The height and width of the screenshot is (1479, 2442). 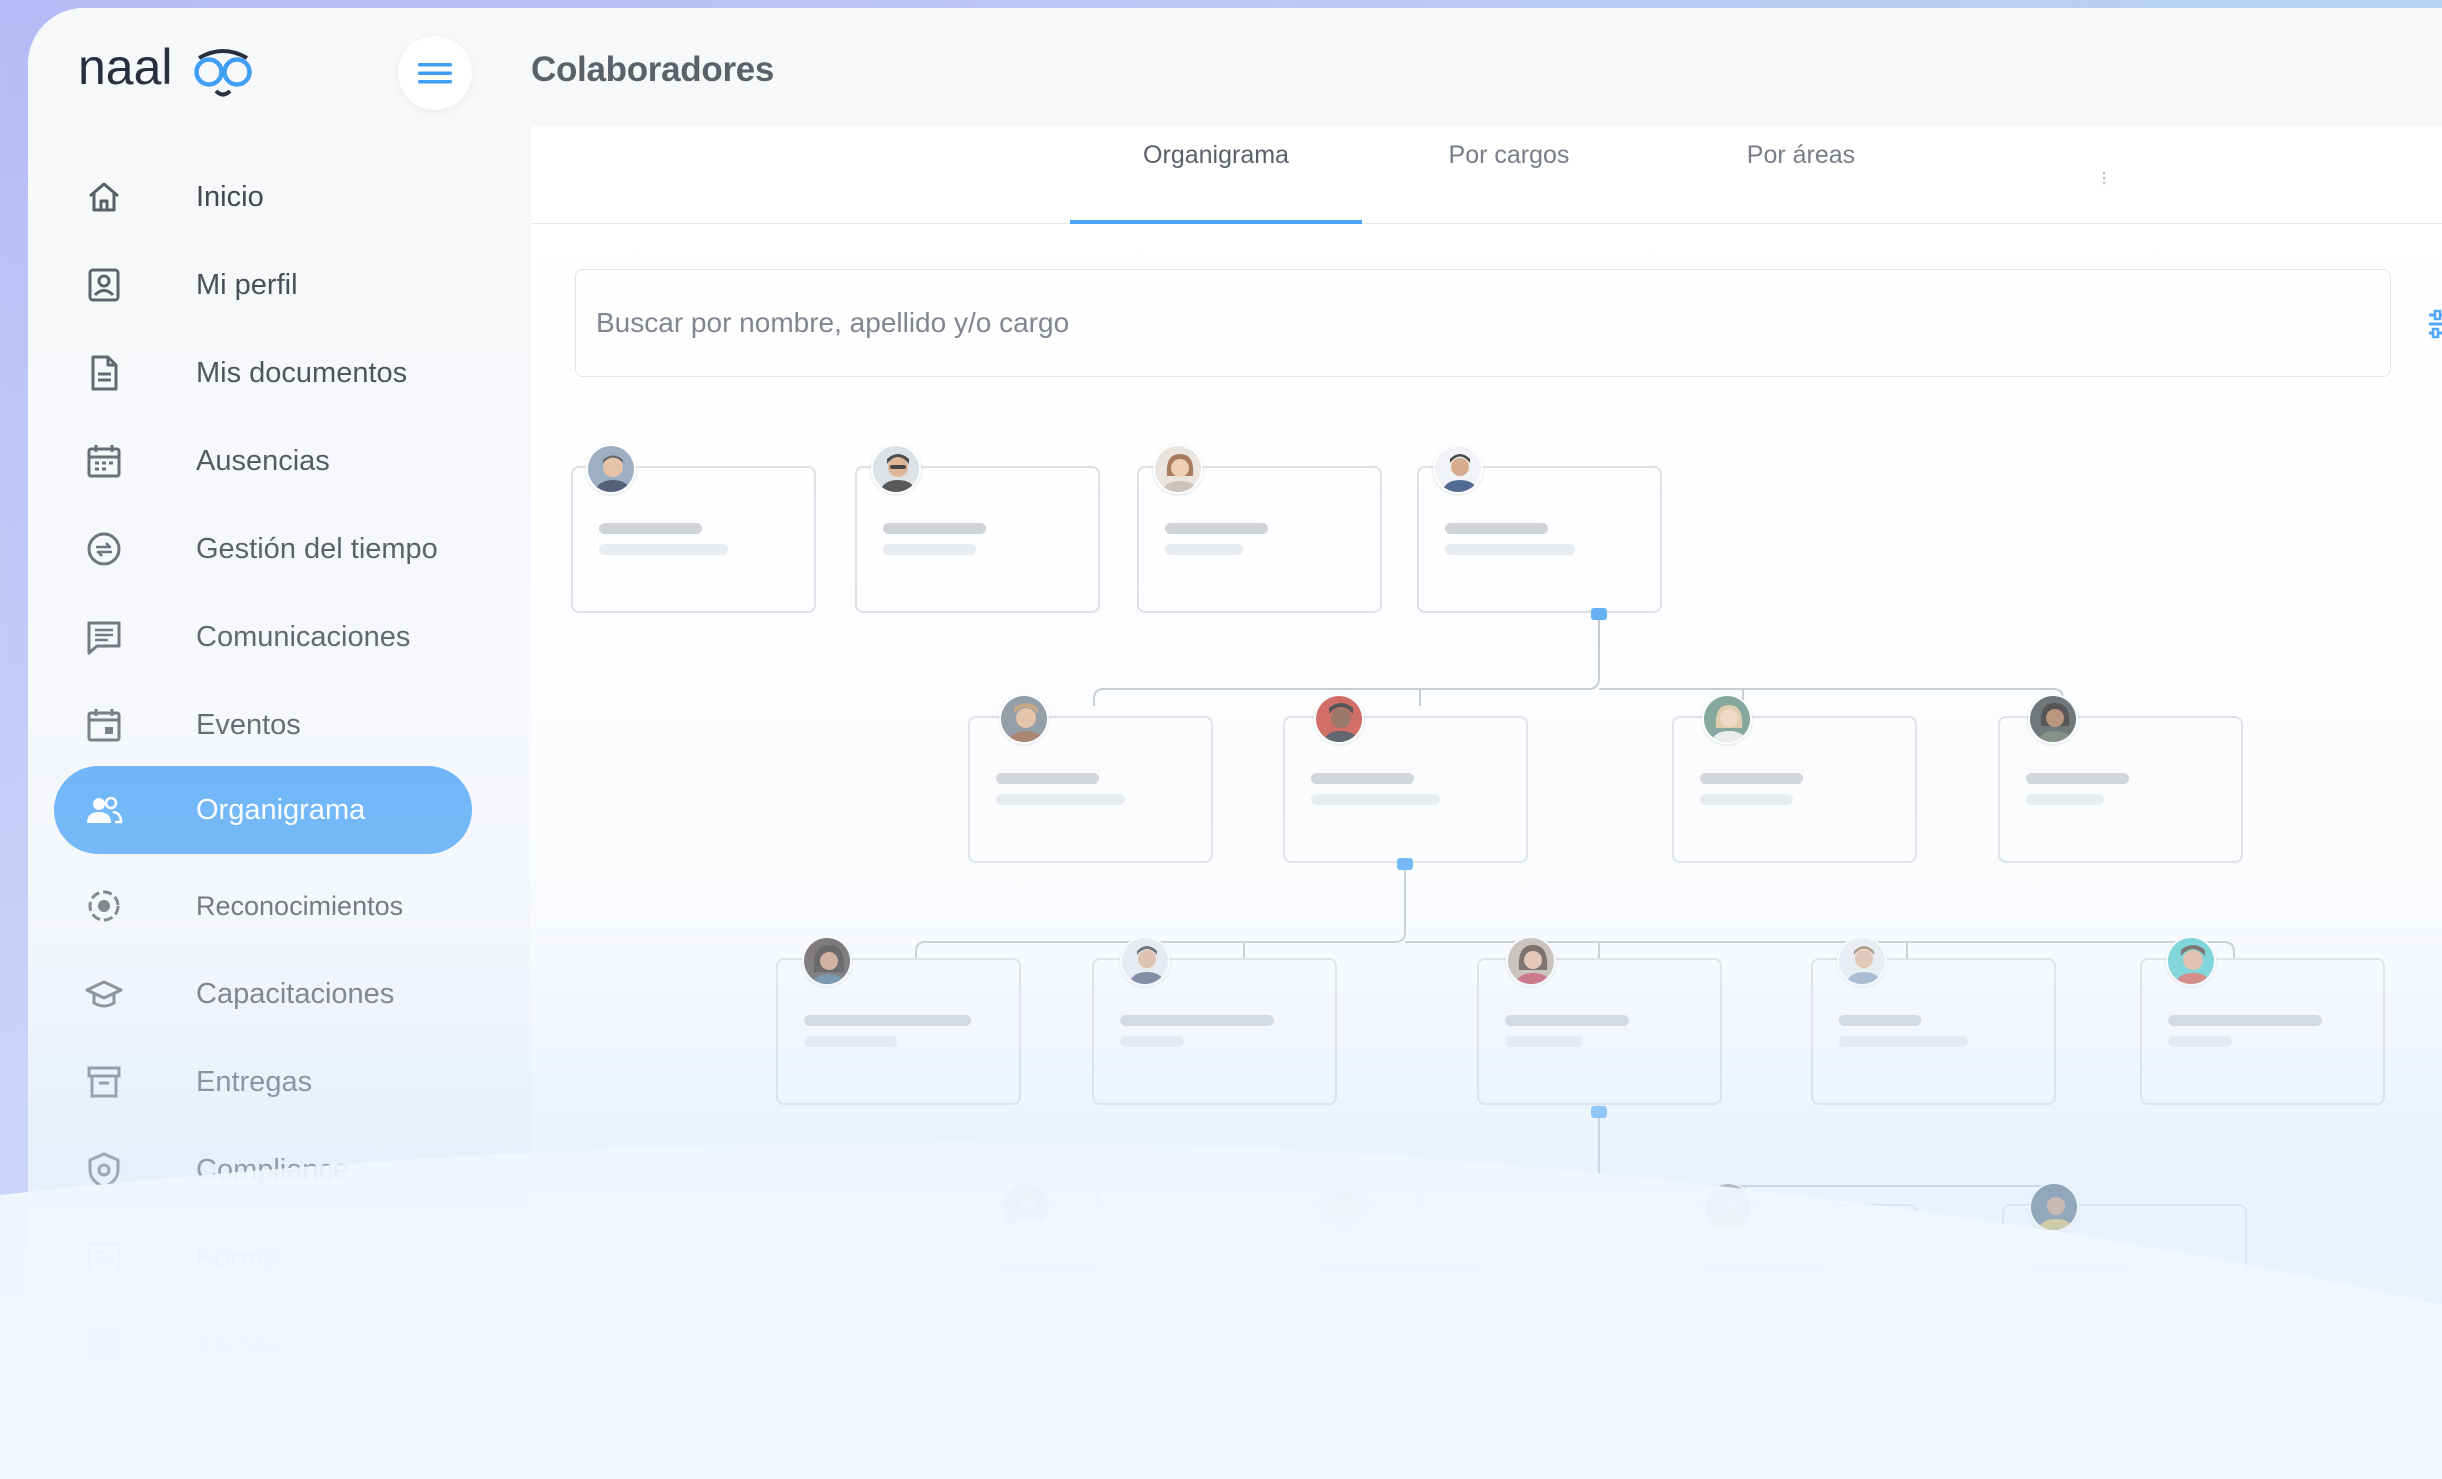 I want to click on sidebar-item-label: Gestión del tiempo, so click(x=317, y=549).